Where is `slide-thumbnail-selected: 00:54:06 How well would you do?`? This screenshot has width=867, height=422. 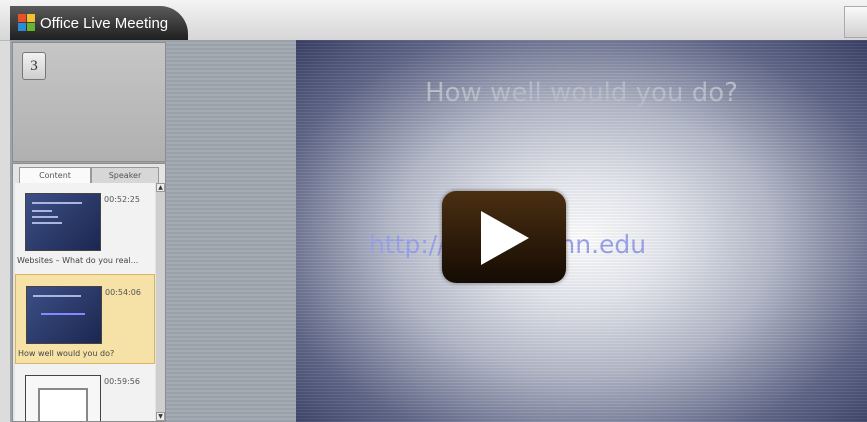
slide-thumbnail-selected: 00:54:06 How well would you do? is located at coordinates (85, 319).